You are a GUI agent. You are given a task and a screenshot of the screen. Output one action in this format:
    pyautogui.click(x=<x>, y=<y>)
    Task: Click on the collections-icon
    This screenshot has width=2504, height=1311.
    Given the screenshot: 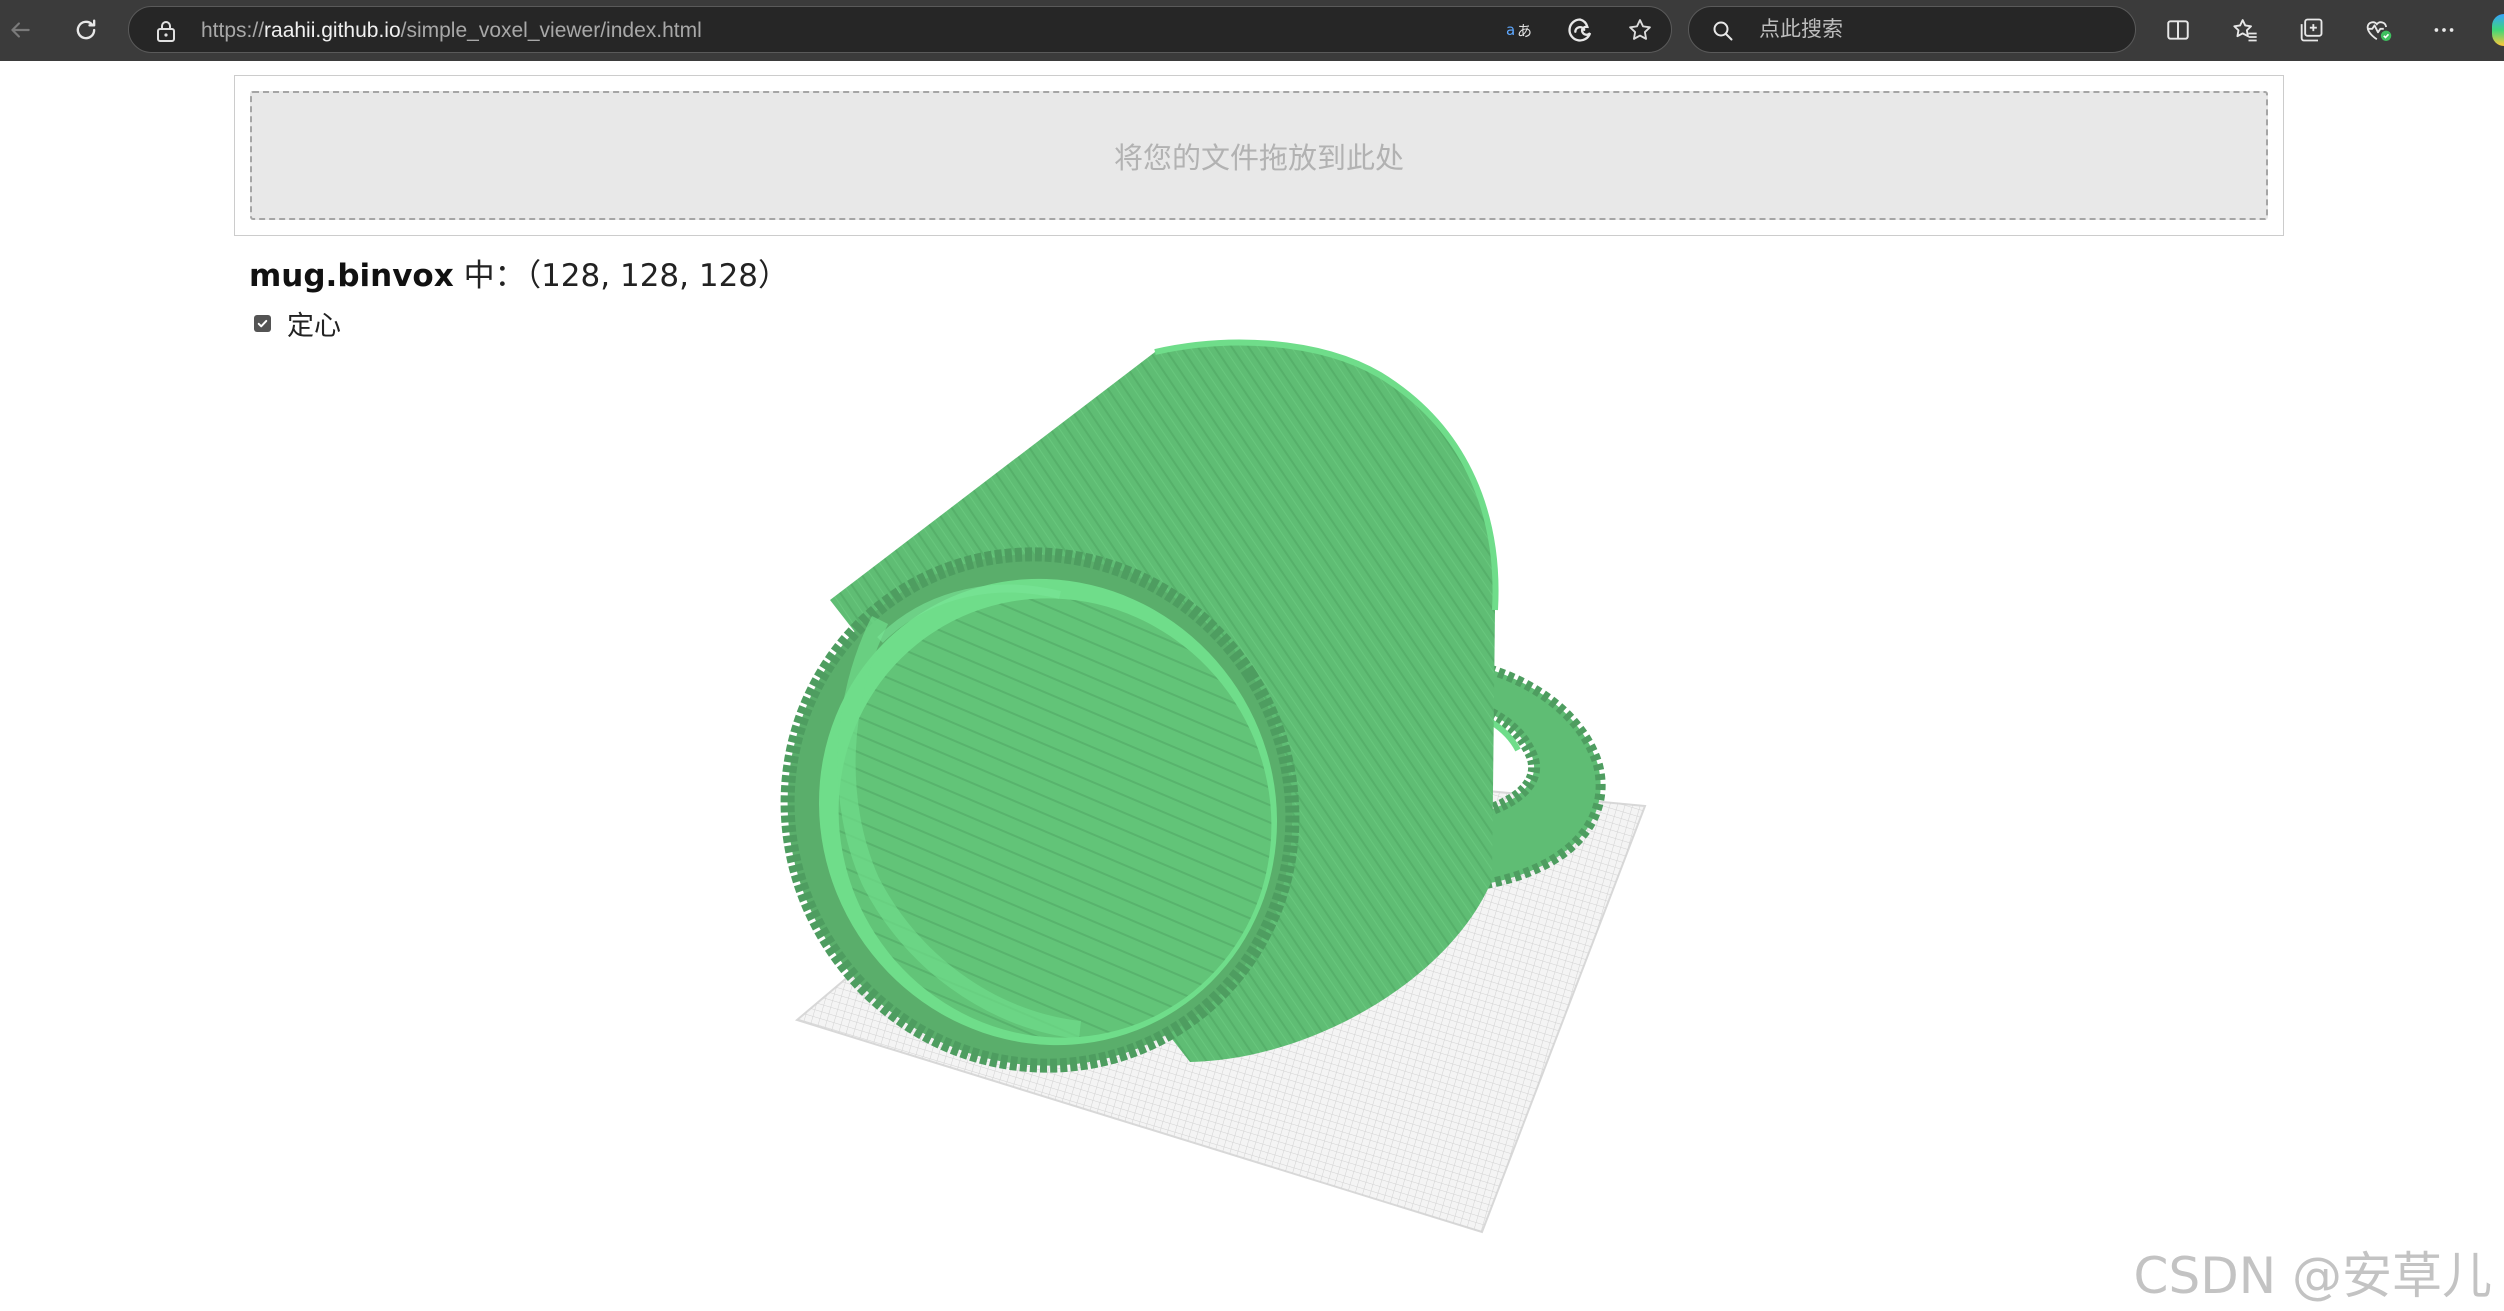 What is the action you would take?
    pyautogui.click(x=2311, y=30)
    